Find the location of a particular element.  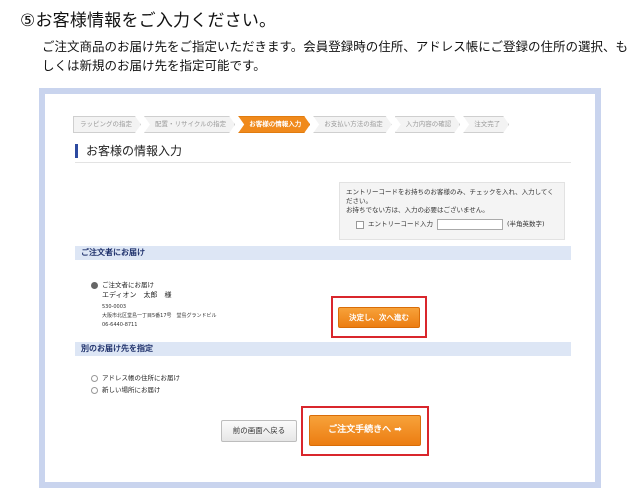

entry-code-hint: (半角英数字) is located at coordinates (526, 224).